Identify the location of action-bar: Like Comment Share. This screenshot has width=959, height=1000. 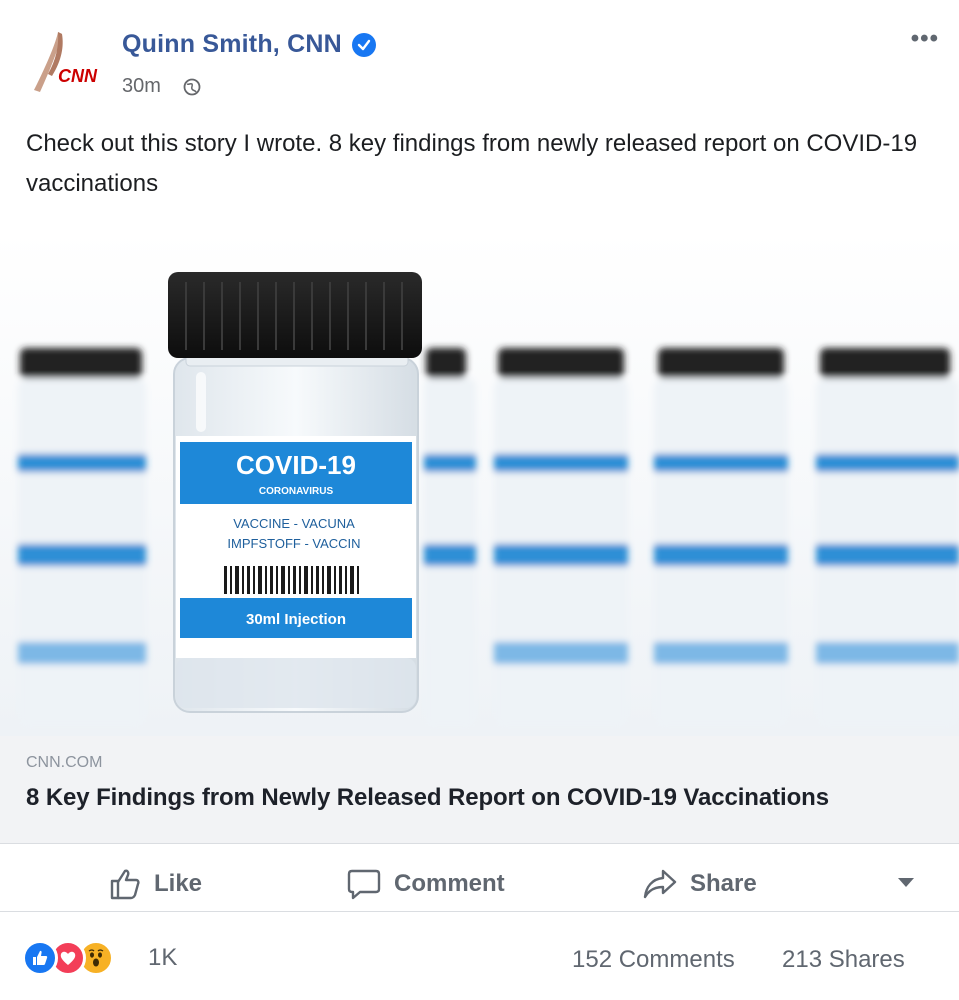
(479, 884).